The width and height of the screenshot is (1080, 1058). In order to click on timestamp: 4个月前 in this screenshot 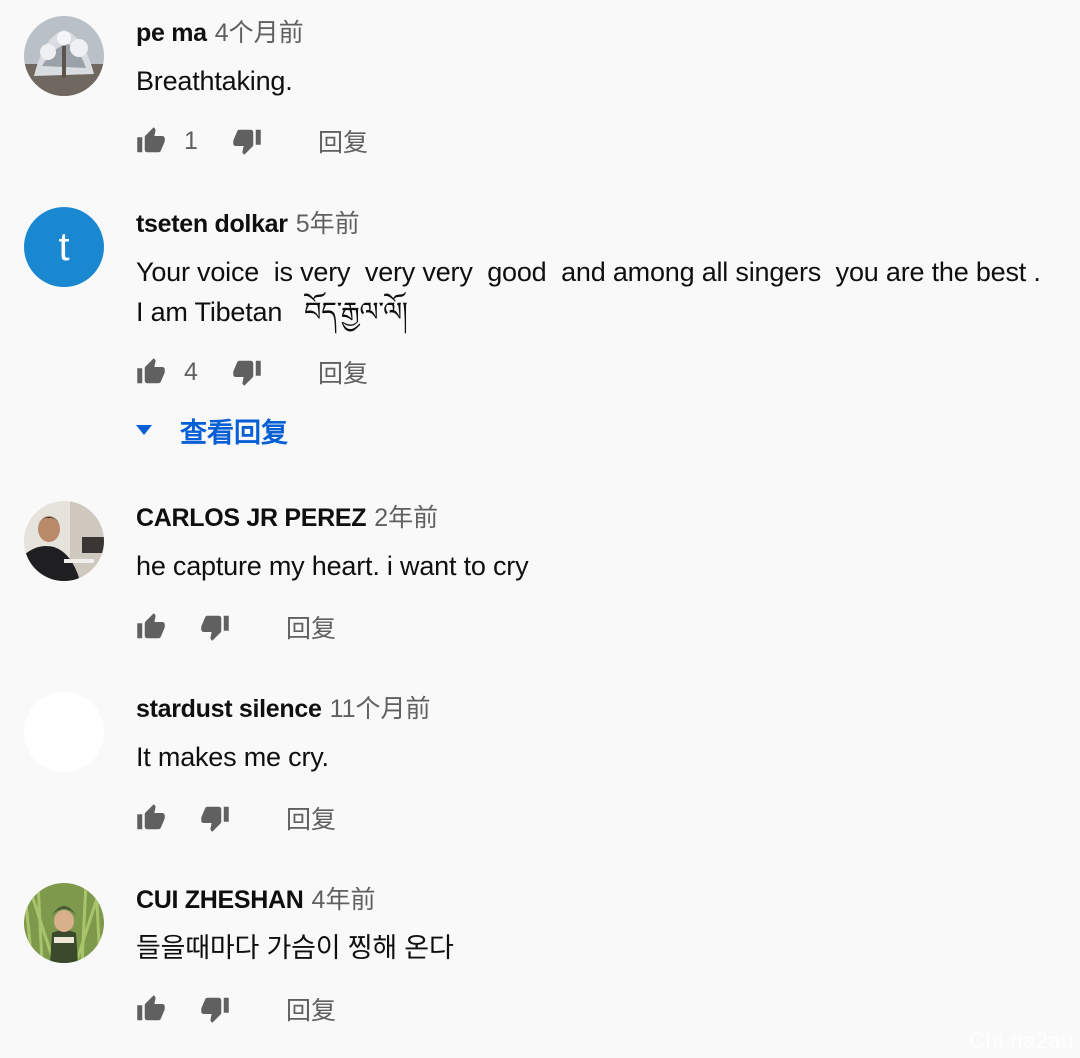, I will do `click(259, 33)`.